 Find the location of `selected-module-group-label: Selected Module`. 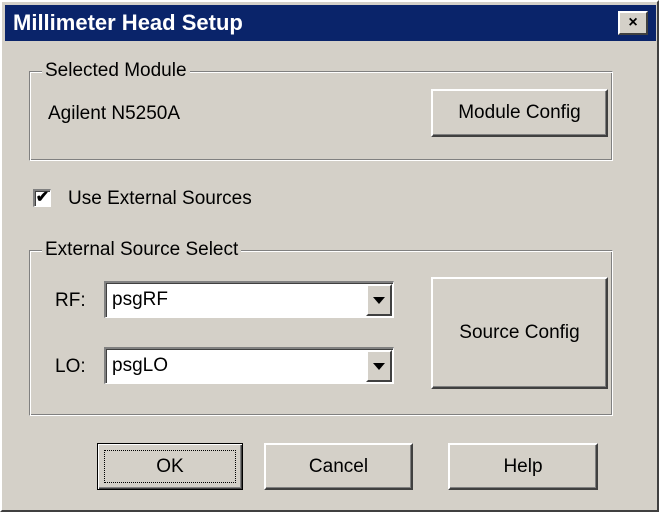

selected-module-group-label: Selected Module is located at coordinates (116, 71).